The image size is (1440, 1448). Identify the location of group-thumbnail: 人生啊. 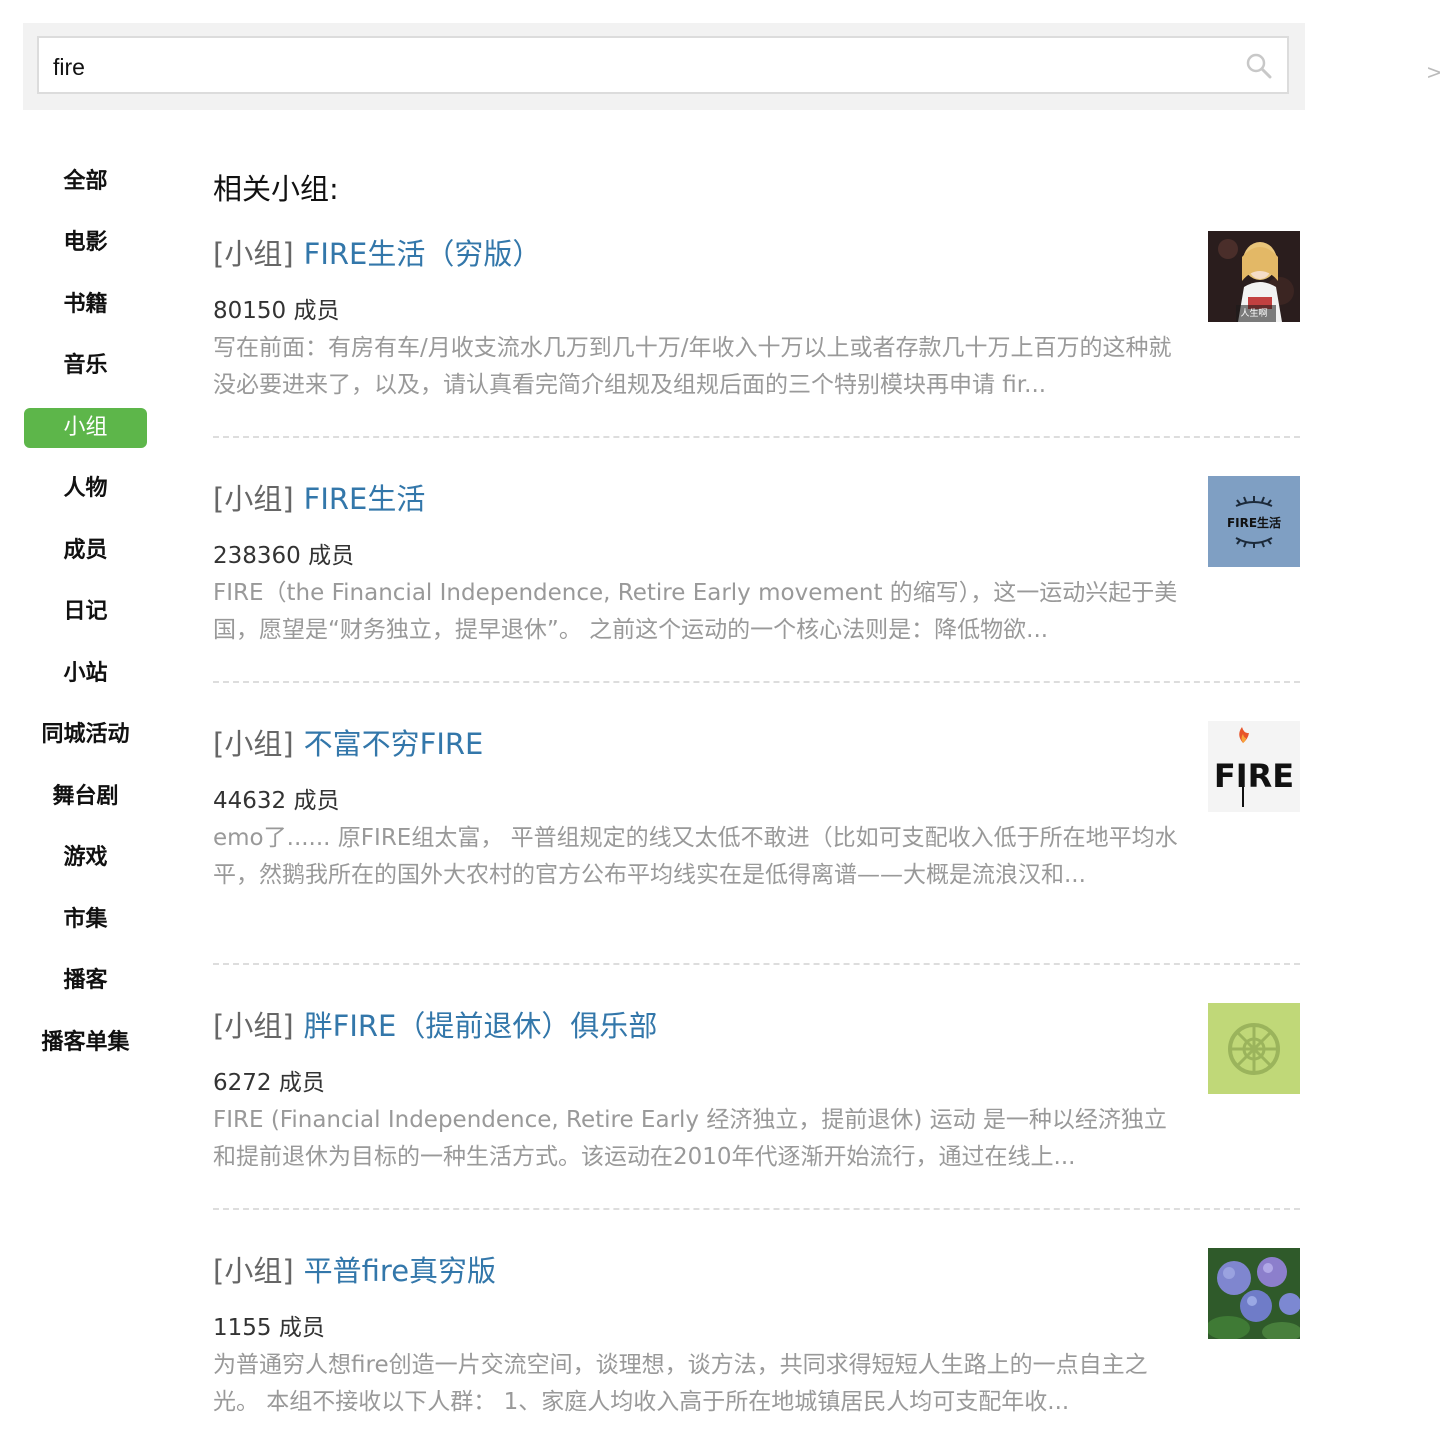
(1254, 276).